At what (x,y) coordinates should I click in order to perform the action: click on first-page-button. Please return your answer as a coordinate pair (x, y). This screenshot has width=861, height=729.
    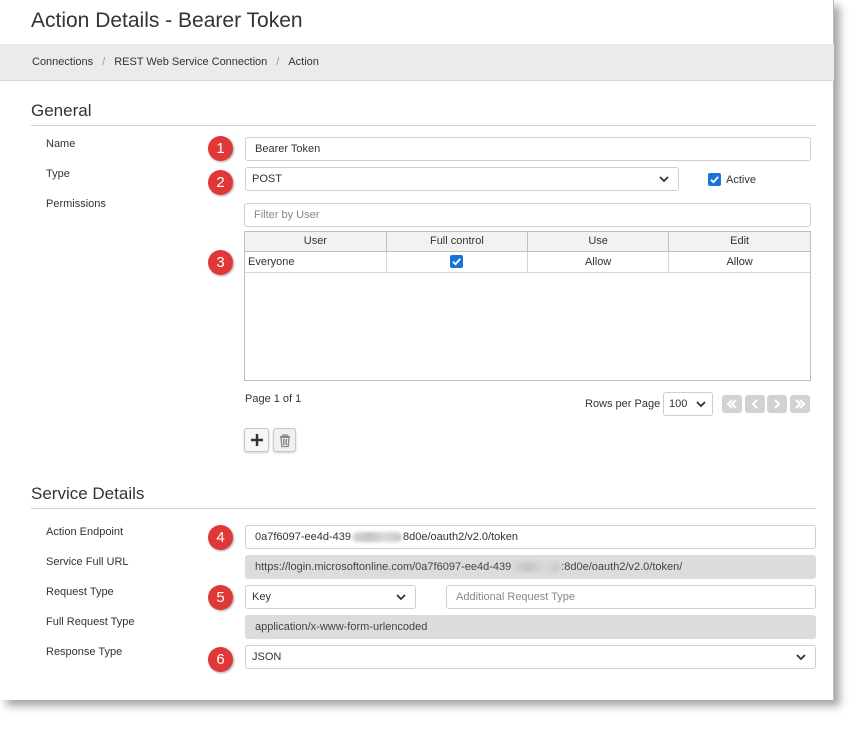
    Looking at the image, I should click on (732, 404).